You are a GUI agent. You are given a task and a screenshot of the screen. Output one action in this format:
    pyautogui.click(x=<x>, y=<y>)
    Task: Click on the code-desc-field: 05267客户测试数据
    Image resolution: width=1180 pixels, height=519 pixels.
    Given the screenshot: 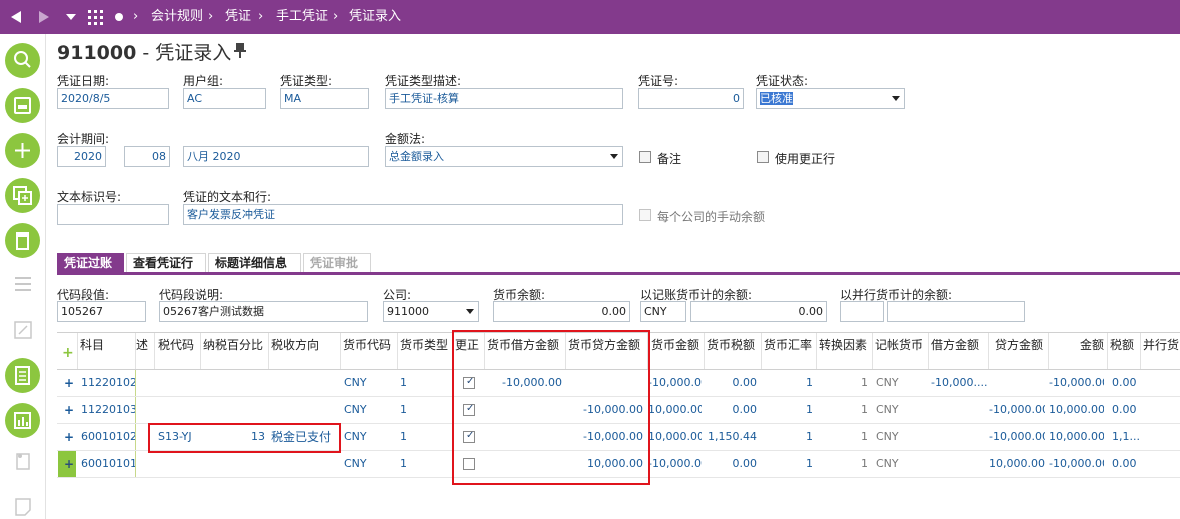 What is the action you would take?
    pyautogui.click(x=263, y=311)
    